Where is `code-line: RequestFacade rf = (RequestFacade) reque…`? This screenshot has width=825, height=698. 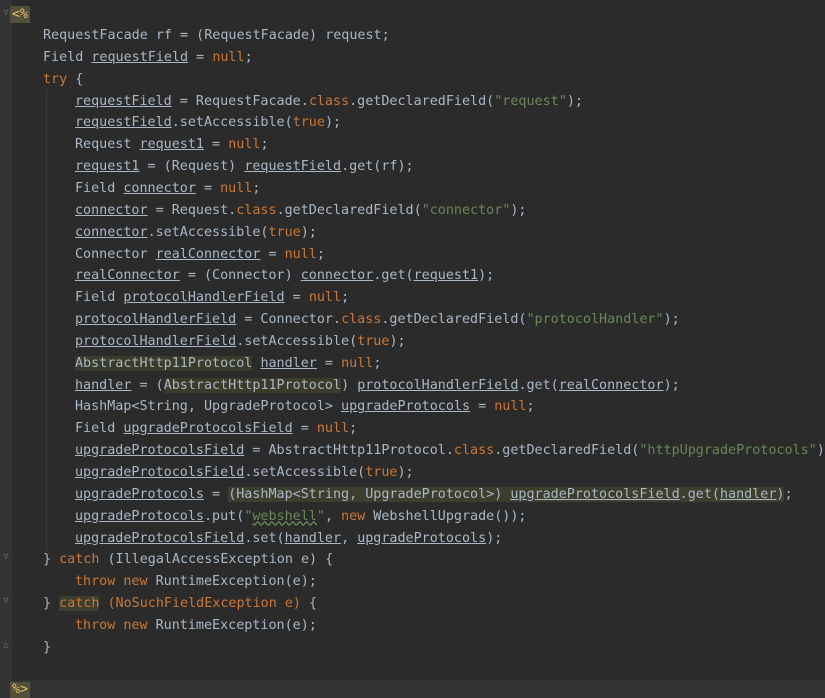
code-line: RequestFacade rf = (RequestFacade) reque… is located at coordinates (216, 35).